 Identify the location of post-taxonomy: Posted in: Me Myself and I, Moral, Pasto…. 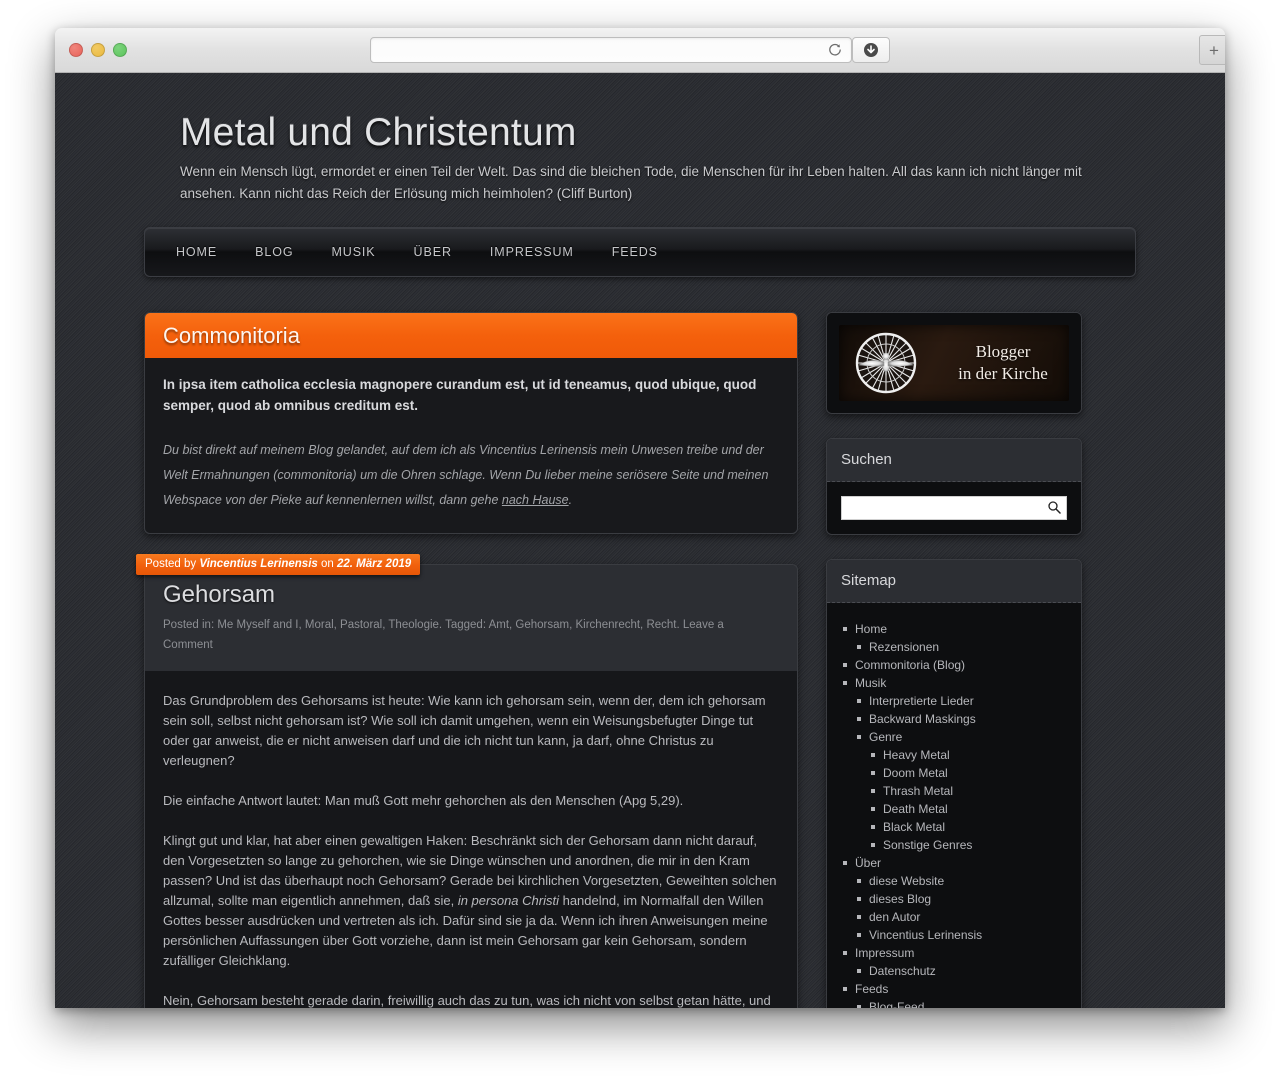
(458, 635).